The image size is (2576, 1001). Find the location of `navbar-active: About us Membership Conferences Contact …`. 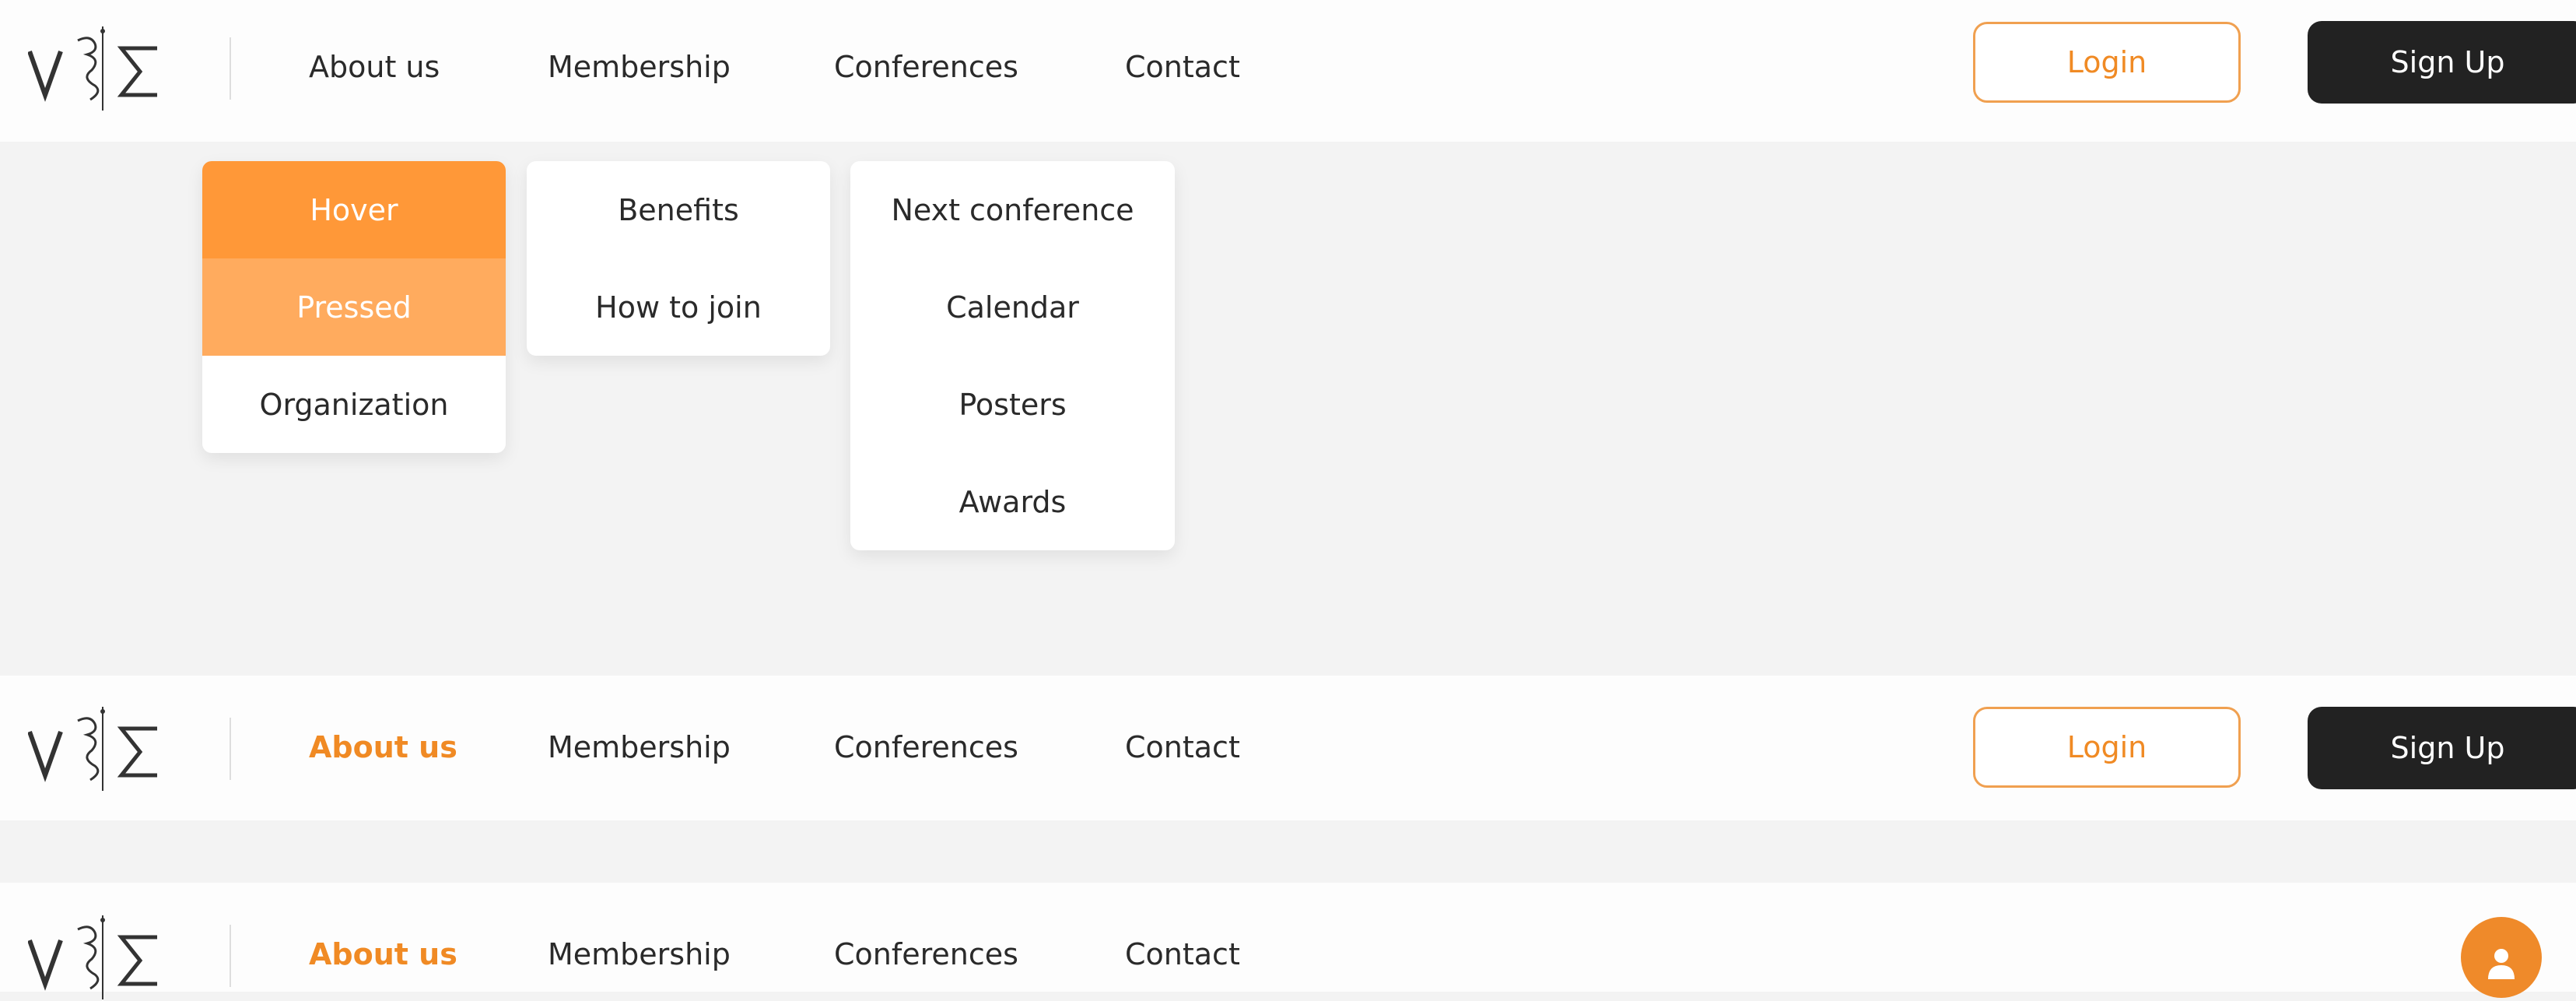

navbar-active: About us Membership Conferences Contact … is located at coordinates (1288, 748).